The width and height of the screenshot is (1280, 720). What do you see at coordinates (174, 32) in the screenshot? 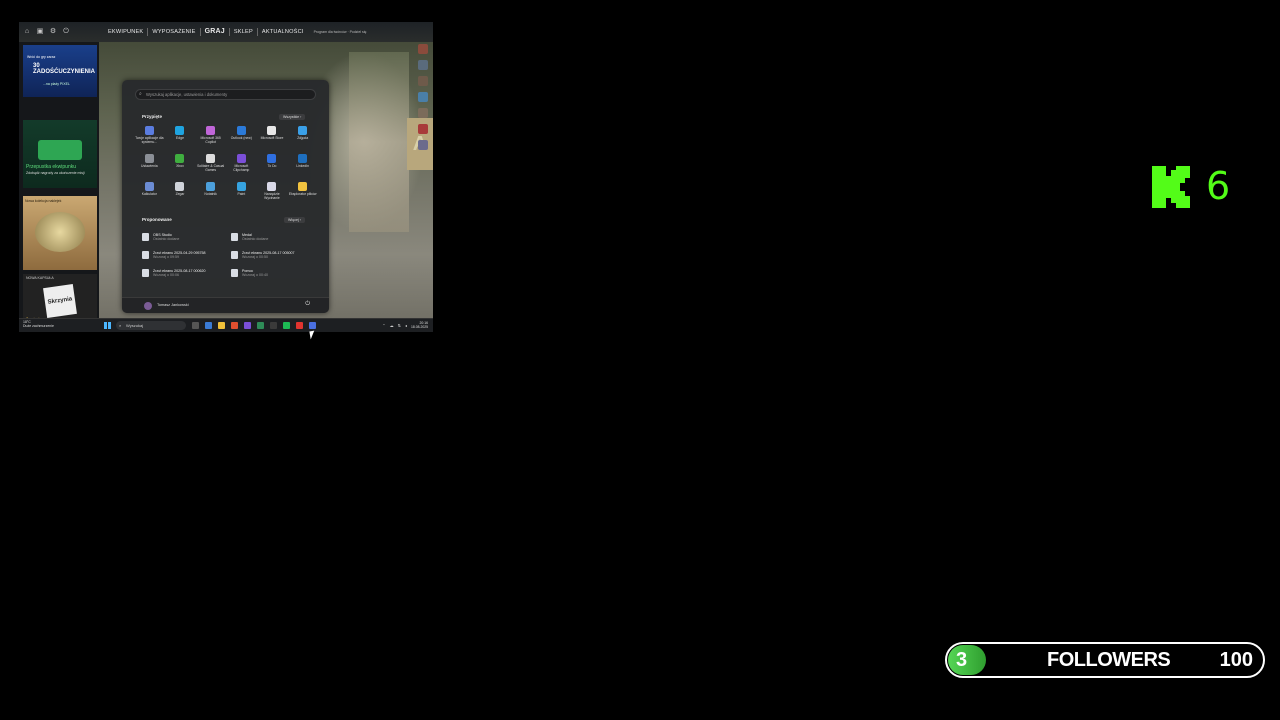
I see `nav-loadout: WYPOSAŻENIE` at bounding box center [174, 32].